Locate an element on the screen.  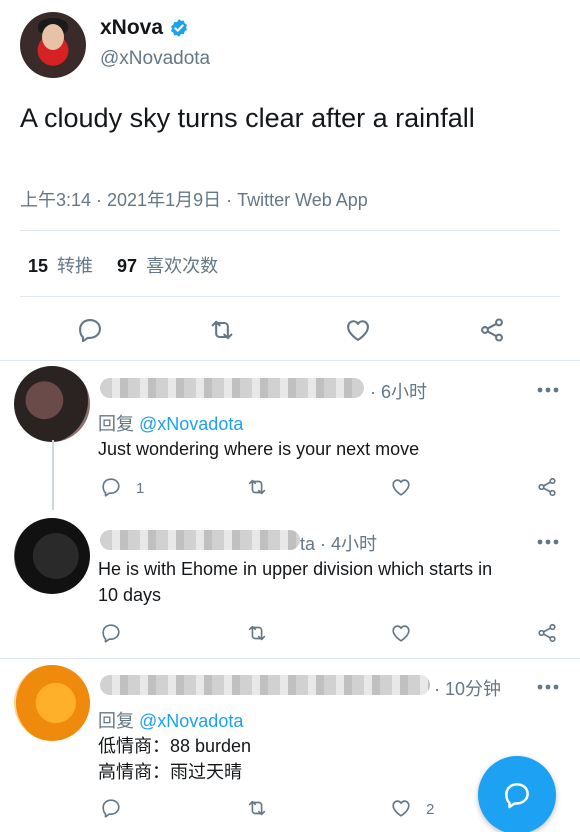
verified-badge-icon is located at coordinates (179, 28).